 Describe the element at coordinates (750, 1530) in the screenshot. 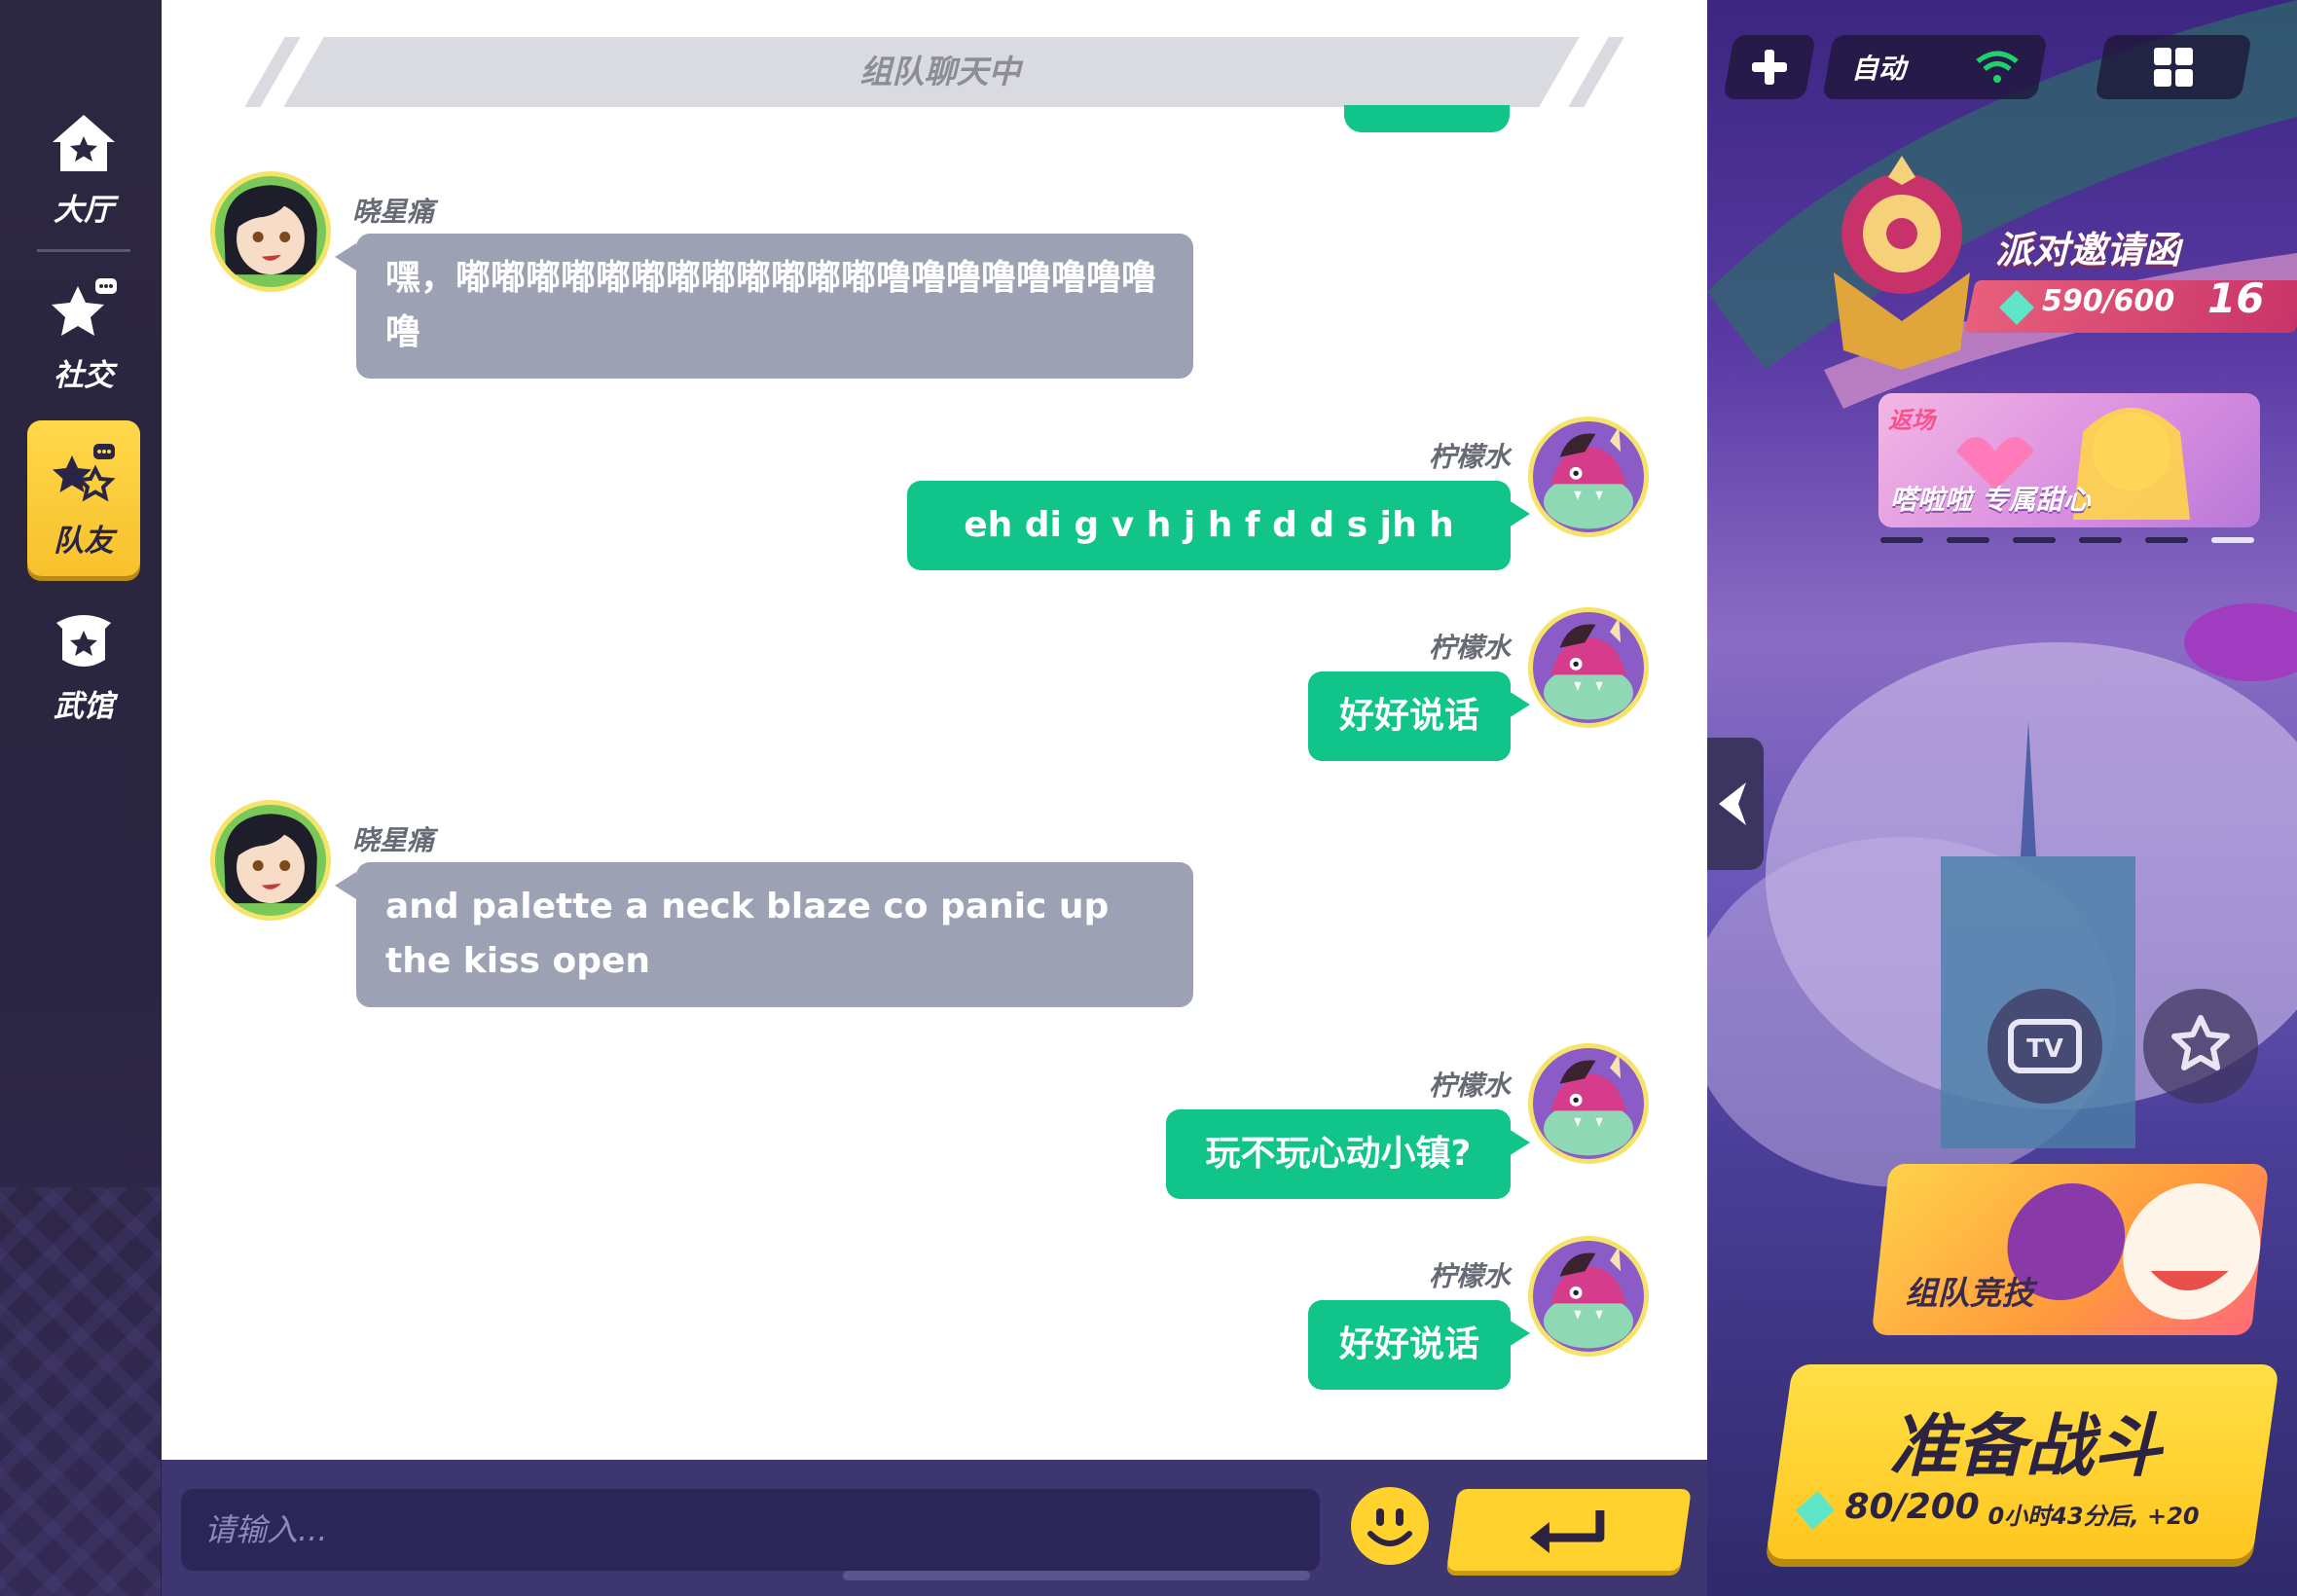

I see `chat-input` at that location.